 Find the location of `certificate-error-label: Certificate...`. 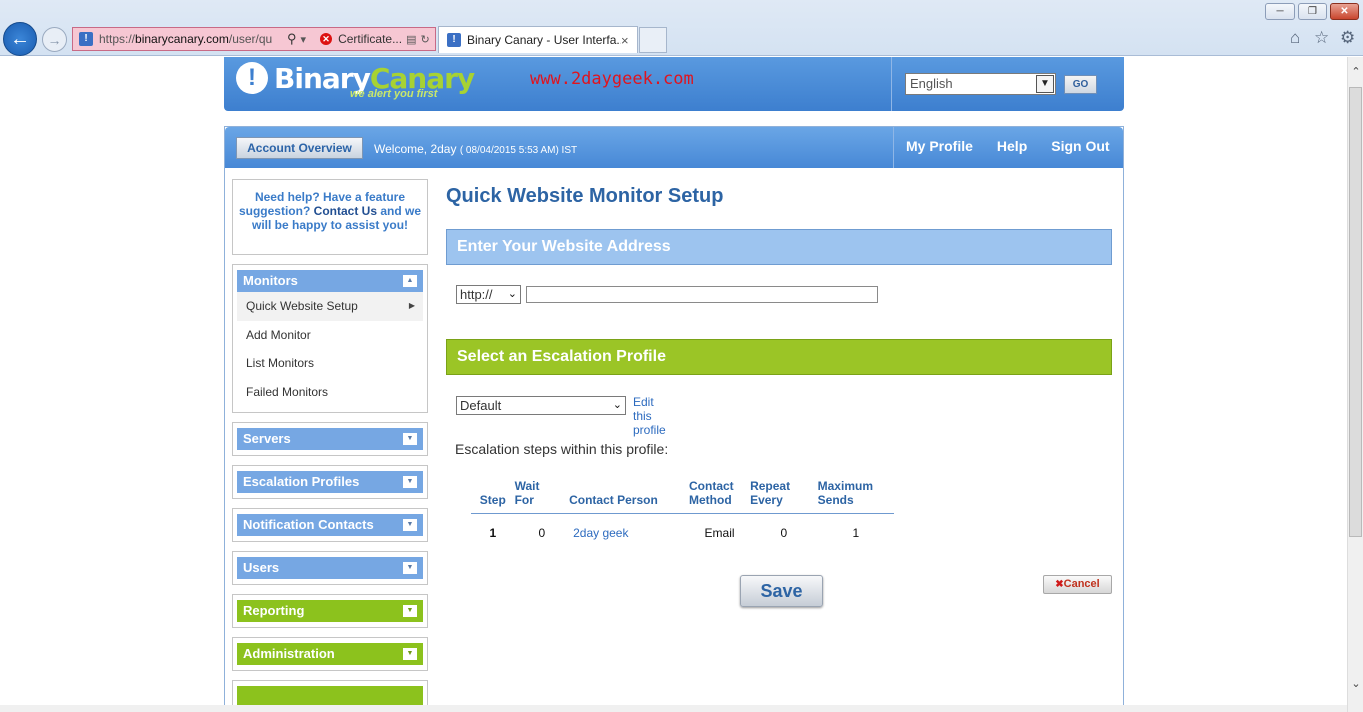

certificate-error-label: Certificate... is located at coordinates (370, 39).